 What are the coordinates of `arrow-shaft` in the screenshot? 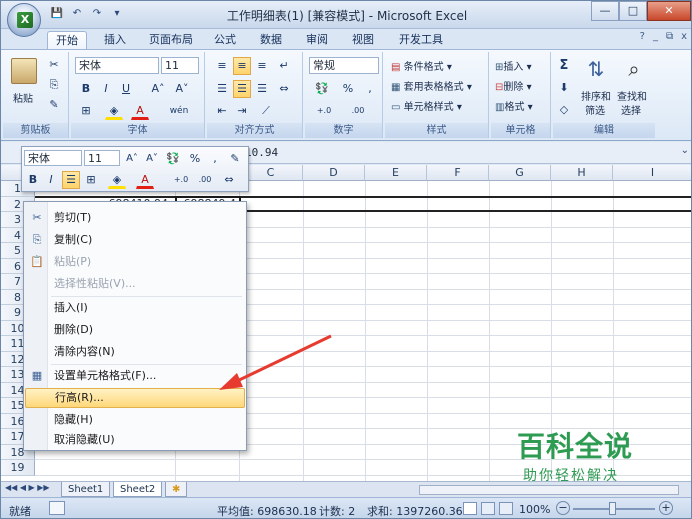 It's located at (282, 359).